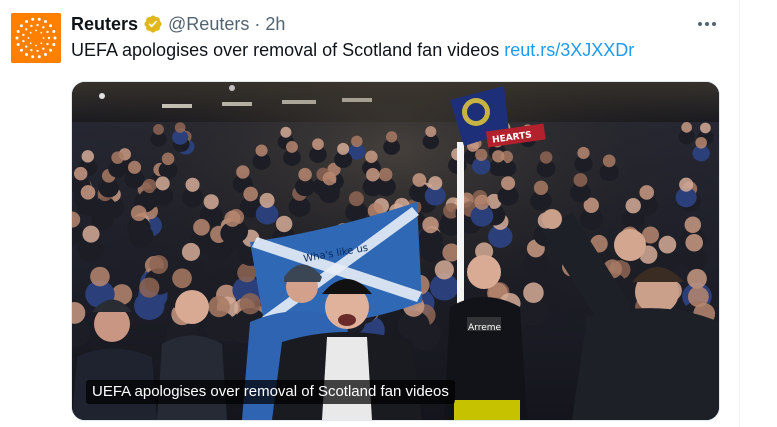  What do you see at coordinates (485, 328) in the screenshot?
I see `shirt-text: Arreme` at bounding box center [485, 328].